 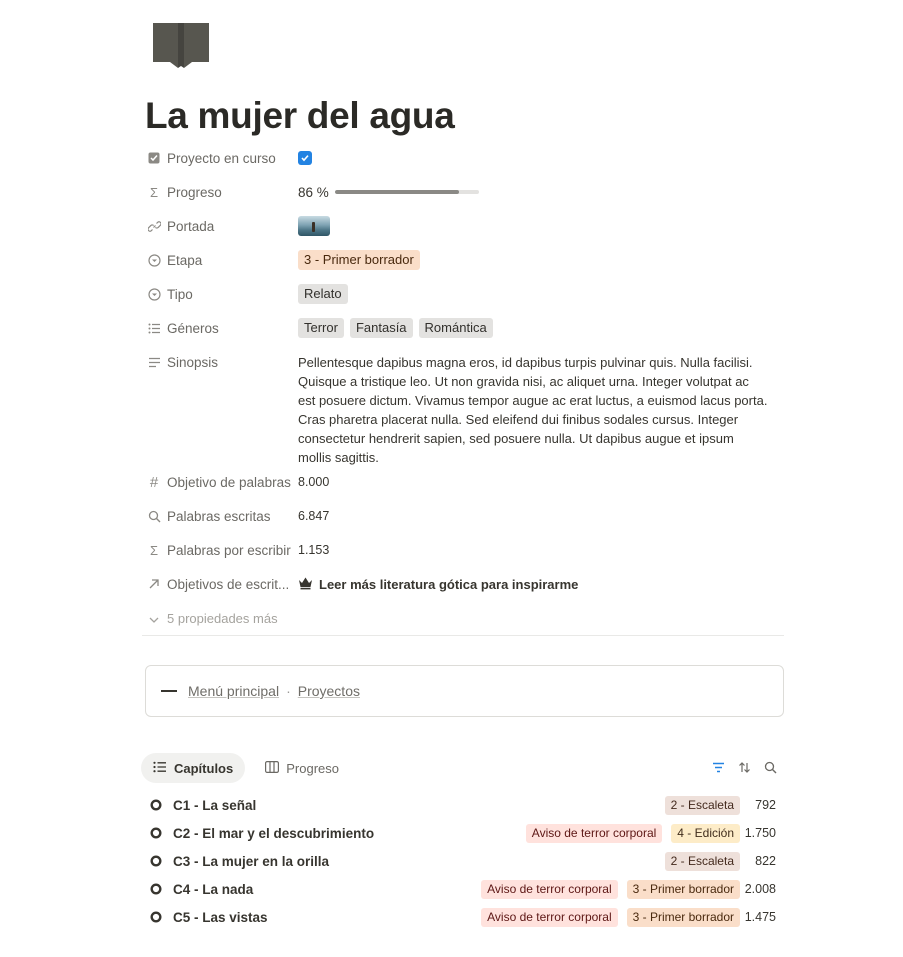 I want to click on chapter-title: C4 - La nada, so click(x=322, y=889).